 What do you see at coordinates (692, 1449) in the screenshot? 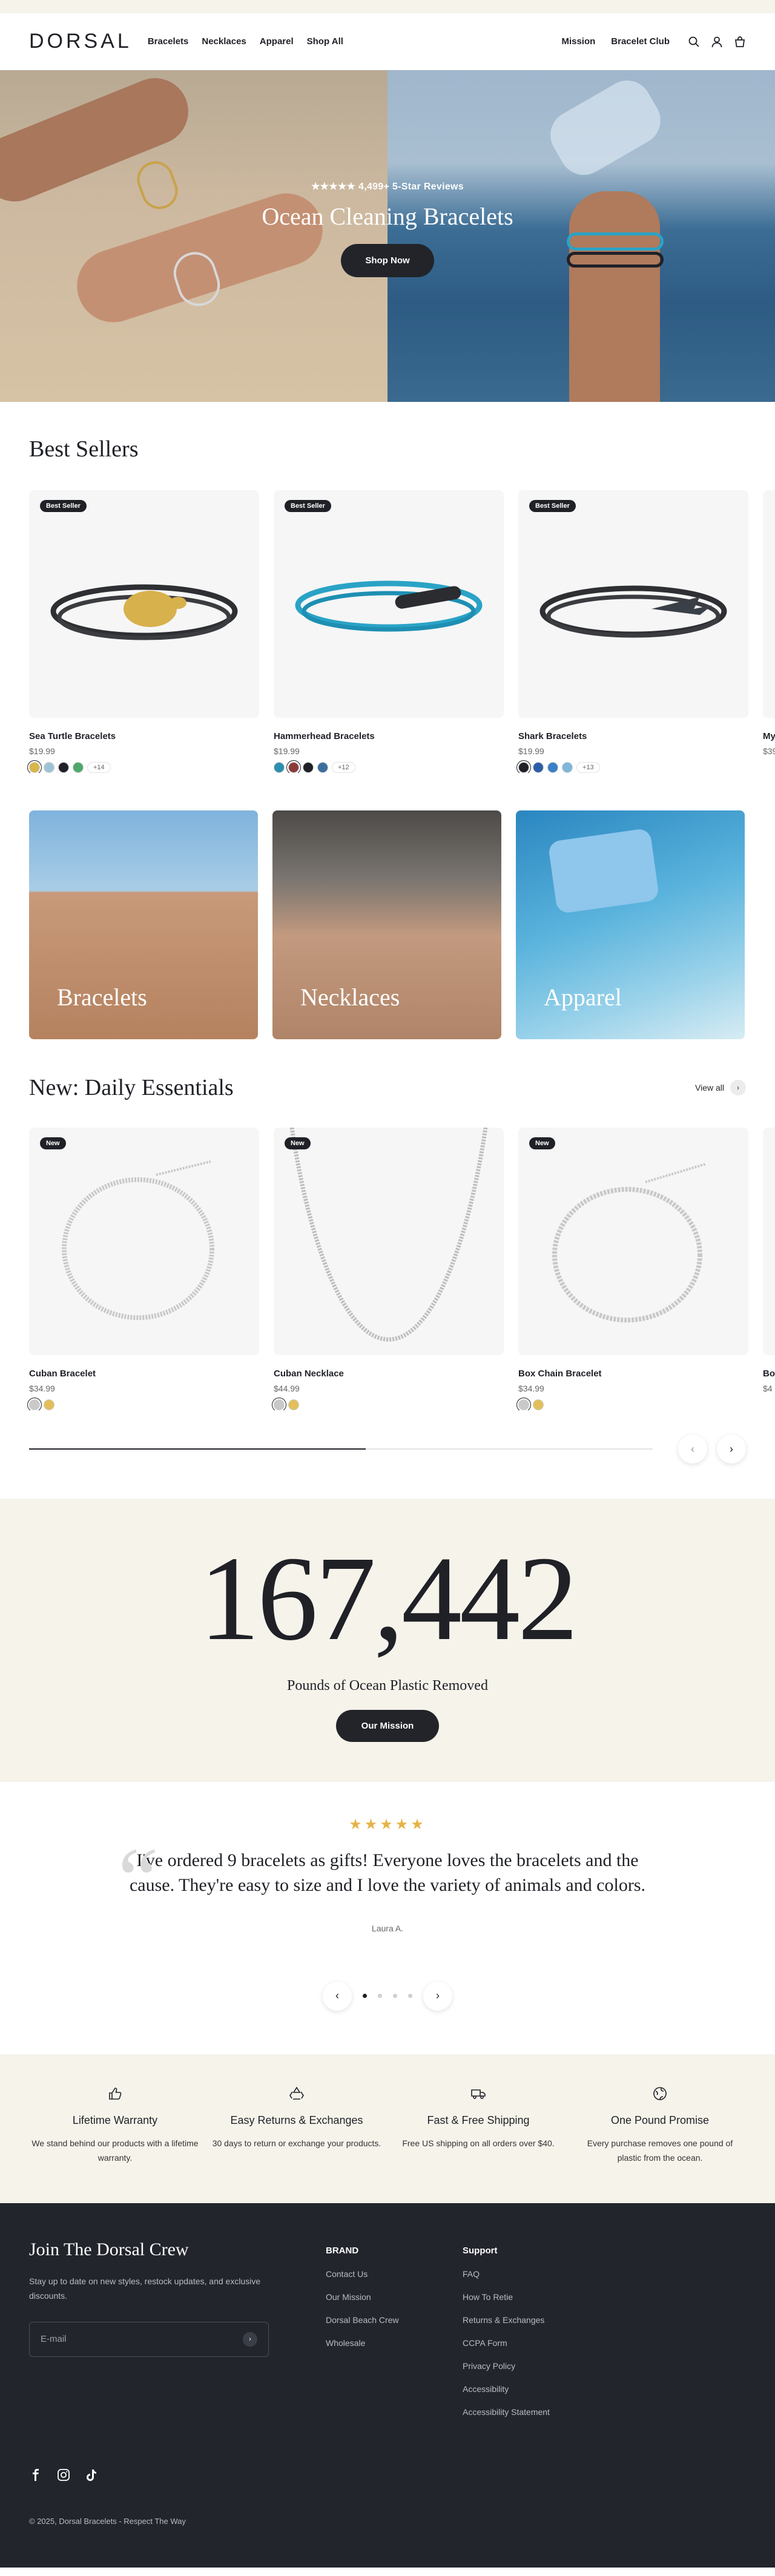
I see `prev-arrow-button: ‹` at bounding box center [692, 1449].